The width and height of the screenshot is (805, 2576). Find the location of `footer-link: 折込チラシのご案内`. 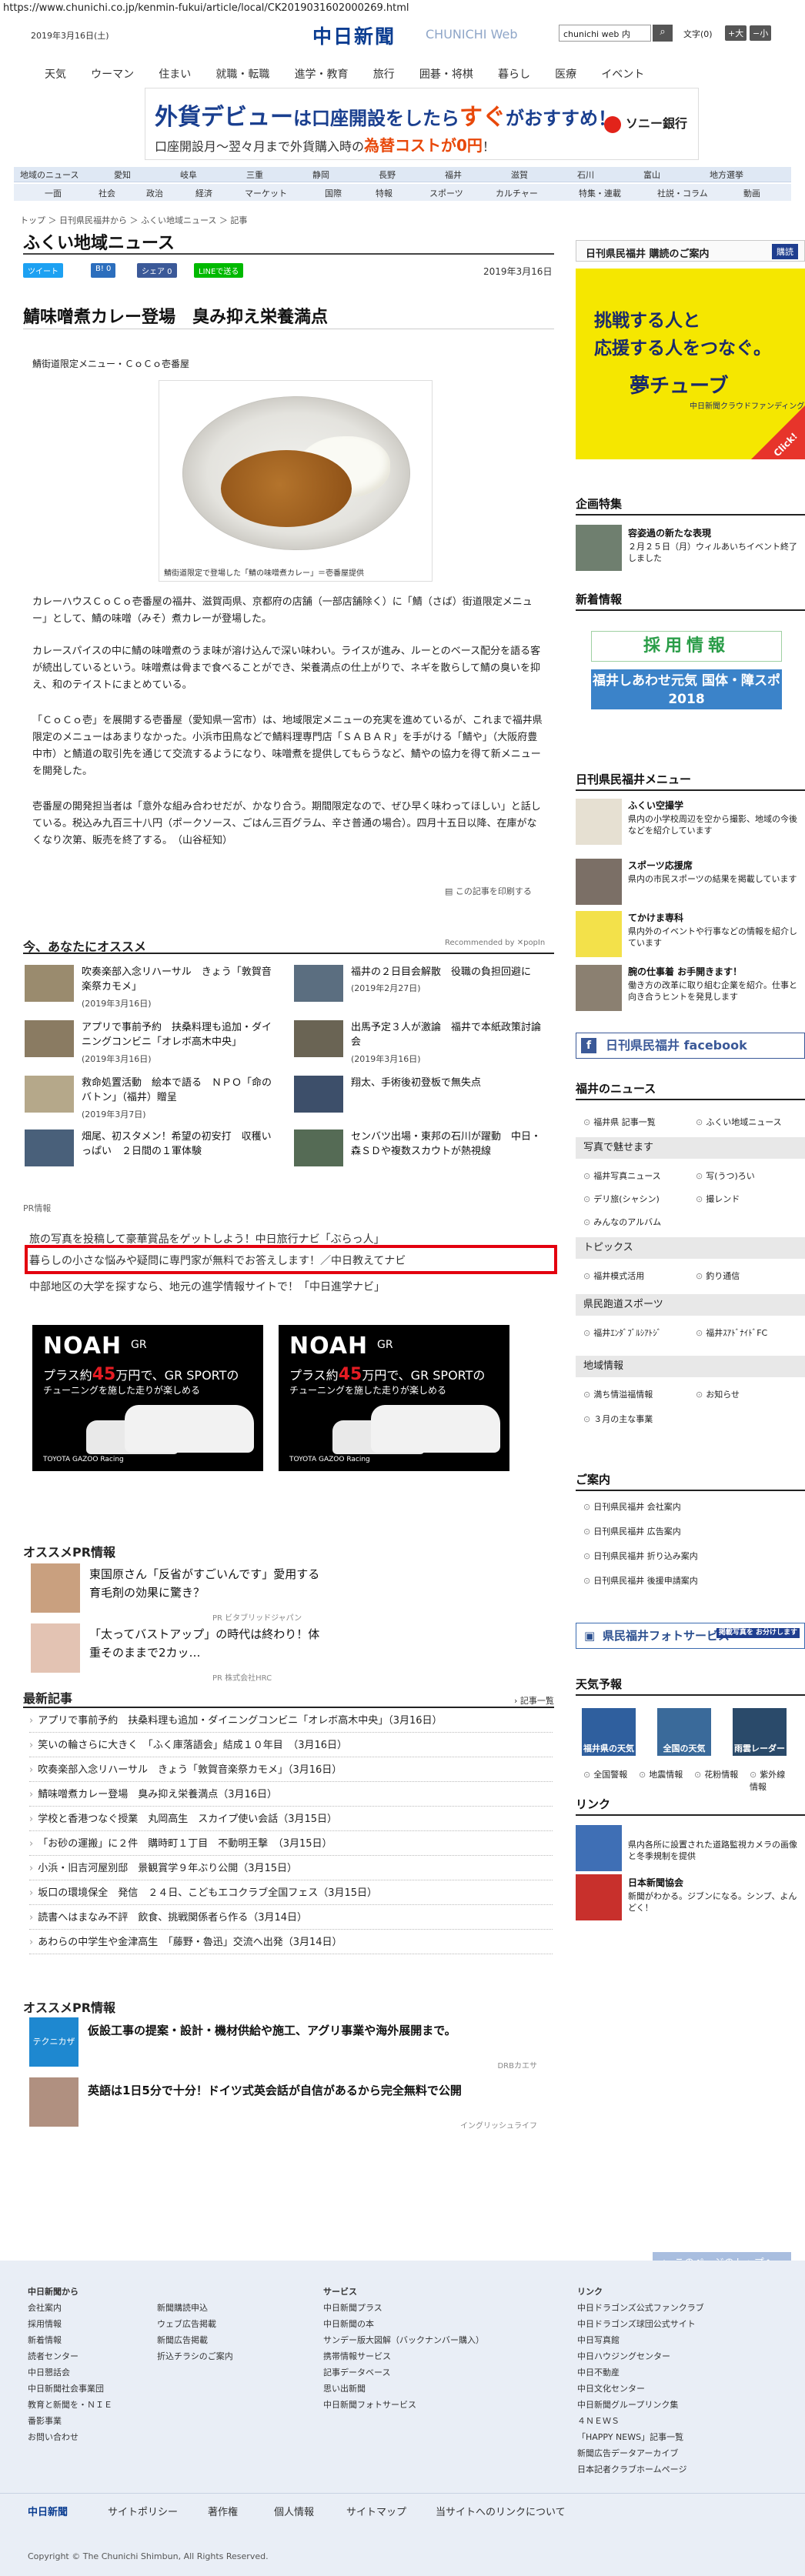

footer-link: 折込チラシのご案内 is located at coordinates (195, 2356).